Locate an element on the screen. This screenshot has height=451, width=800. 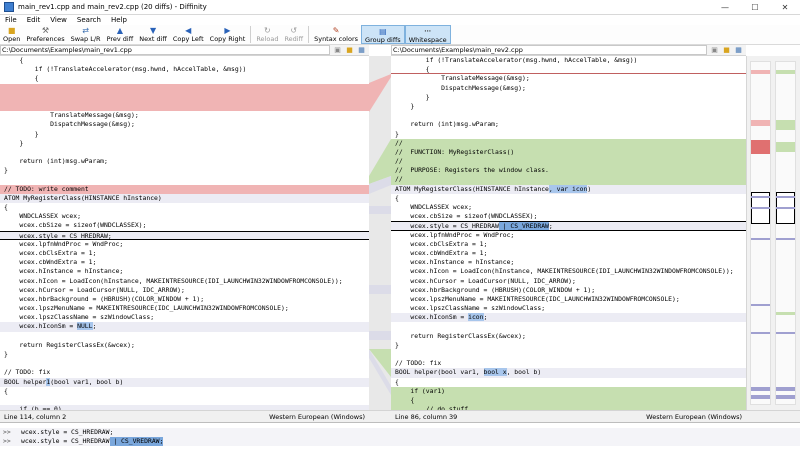
close-button: ✕ is located at coordinates (785, 7).